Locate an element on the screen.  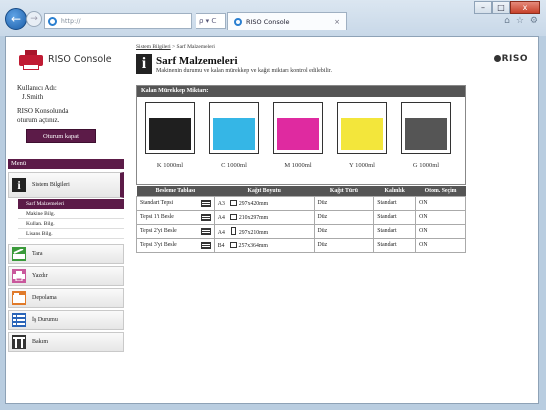
menu-item-label: Tara is located at coordinates (37, 254).